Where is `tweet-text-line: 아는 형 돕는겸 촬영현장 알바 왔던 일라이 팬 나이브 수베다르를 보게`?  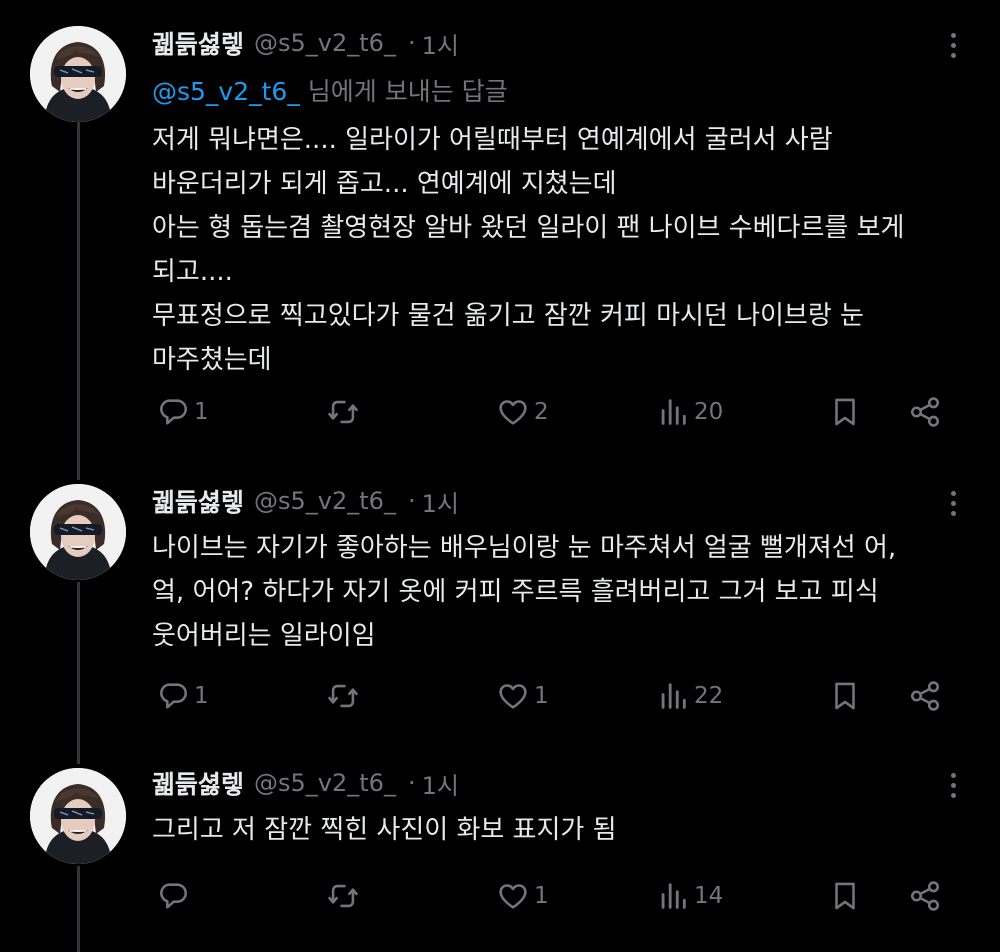
tweet-text-line: 아는 형 돕는겸 촬영현장 알바 왔던 일라이 팬 나이브 수베다르를 보게 is located at coordinates (528, 228).